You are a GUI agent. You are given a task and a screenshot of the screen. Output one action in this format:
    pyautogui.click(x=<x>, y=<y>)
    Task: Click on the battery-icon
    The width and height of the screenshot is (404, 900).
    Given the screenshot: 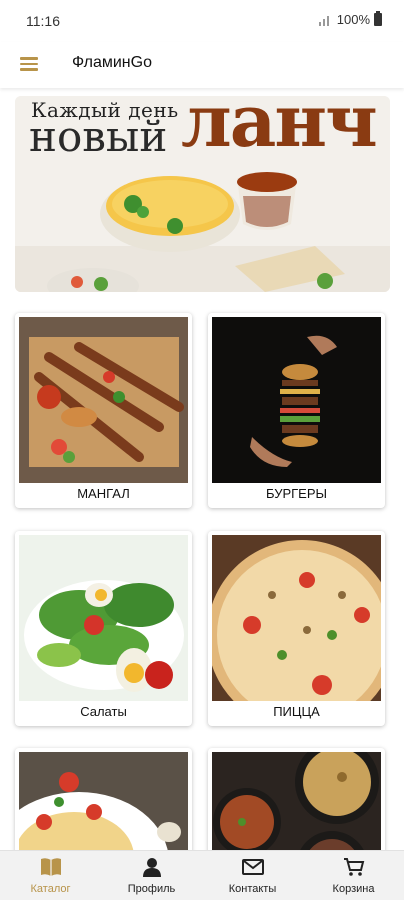 What is the action you would take?
    pyautogui.click(x=378, y=18)
    